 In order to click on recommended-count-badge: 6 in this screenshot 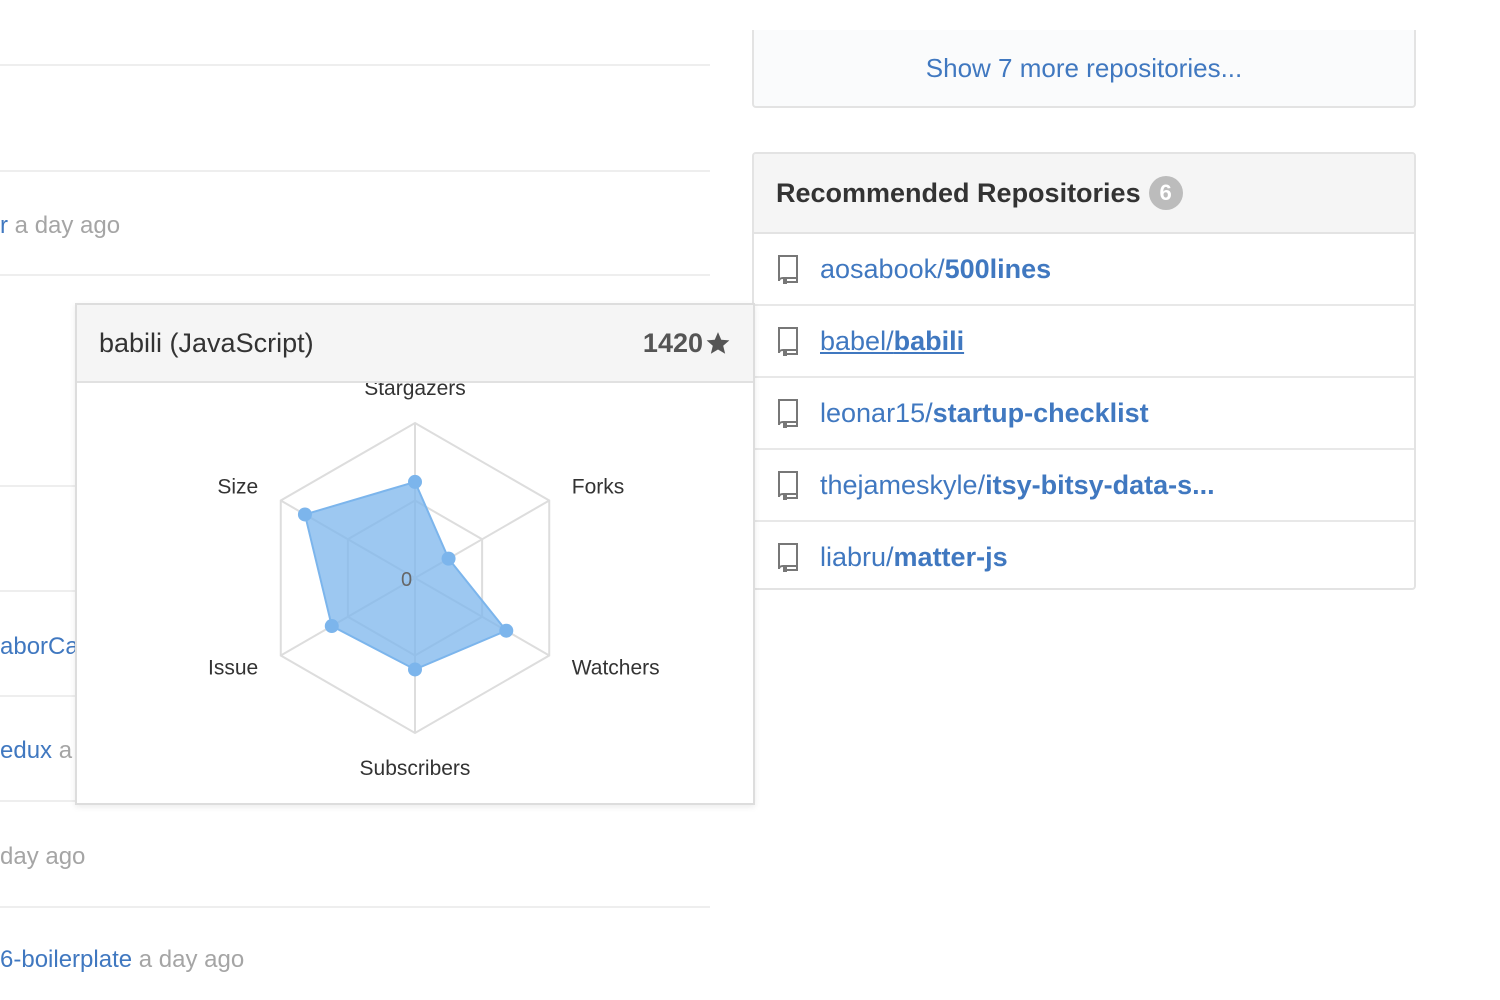, I will do `click(1165, 193)`.